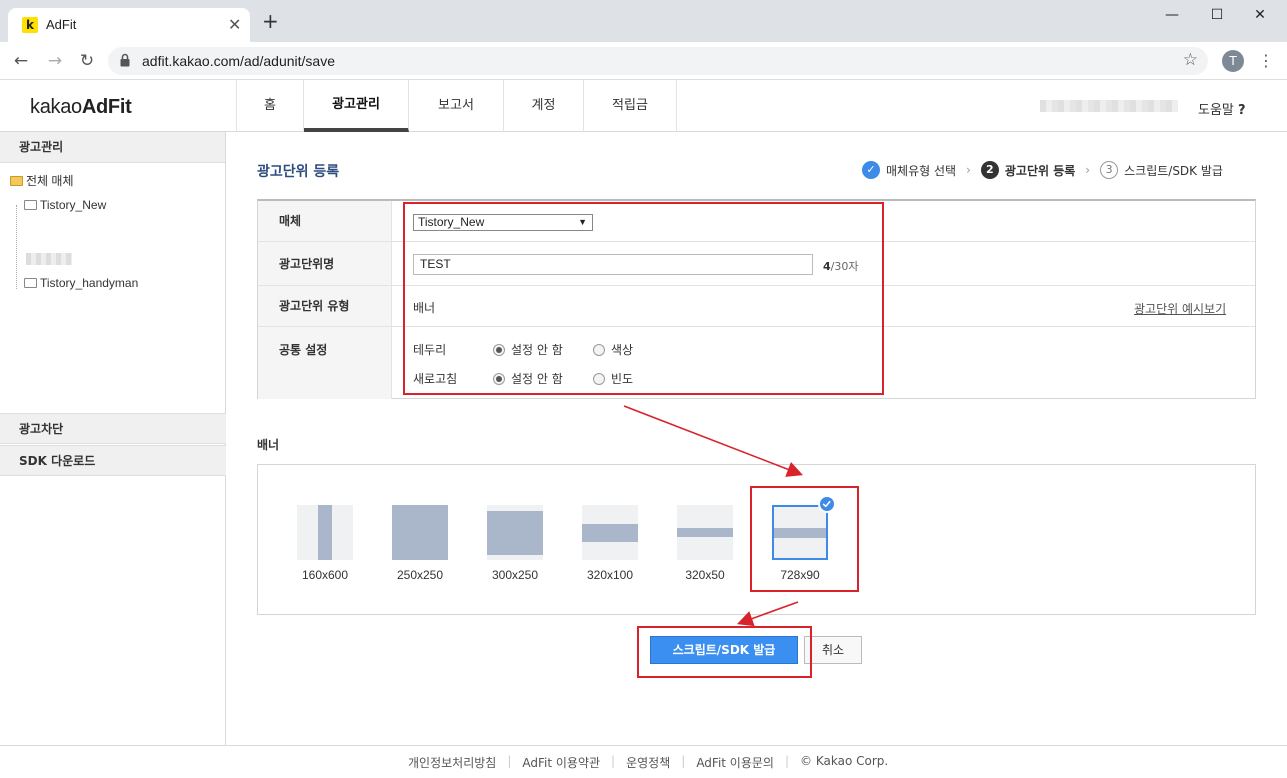 The width and height of the screenshot is (1287, 778). I want to click on progress-steps: ✓ 매체유형 선택 › 2 광고단위 등록 › 3 스크립트/SDK 발급, so click(1042, 170).